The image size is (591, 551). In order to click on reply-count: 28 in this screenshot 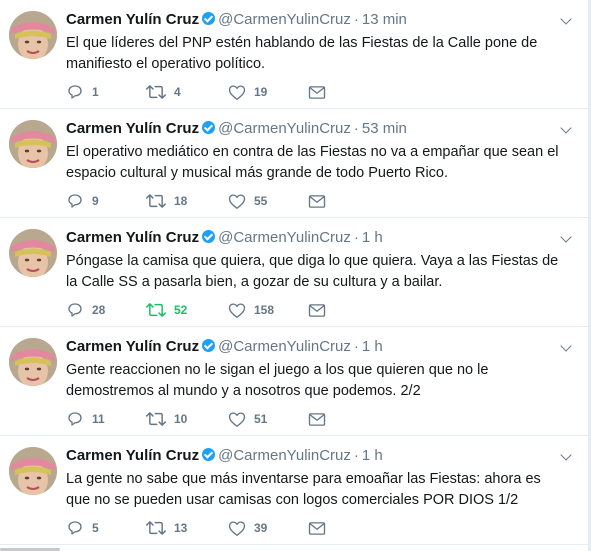, I will do `click(99, 310)`.